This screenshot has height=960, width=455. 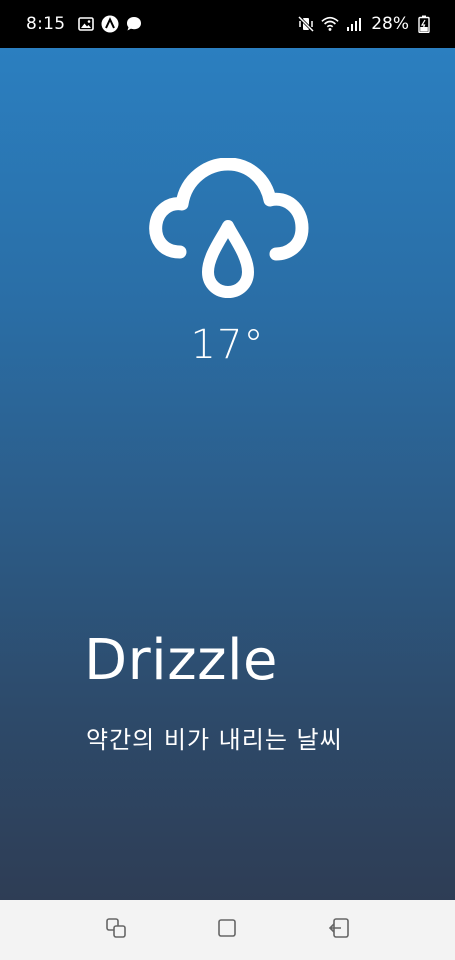 I want to click on back-button, so click(x=339, y=930).